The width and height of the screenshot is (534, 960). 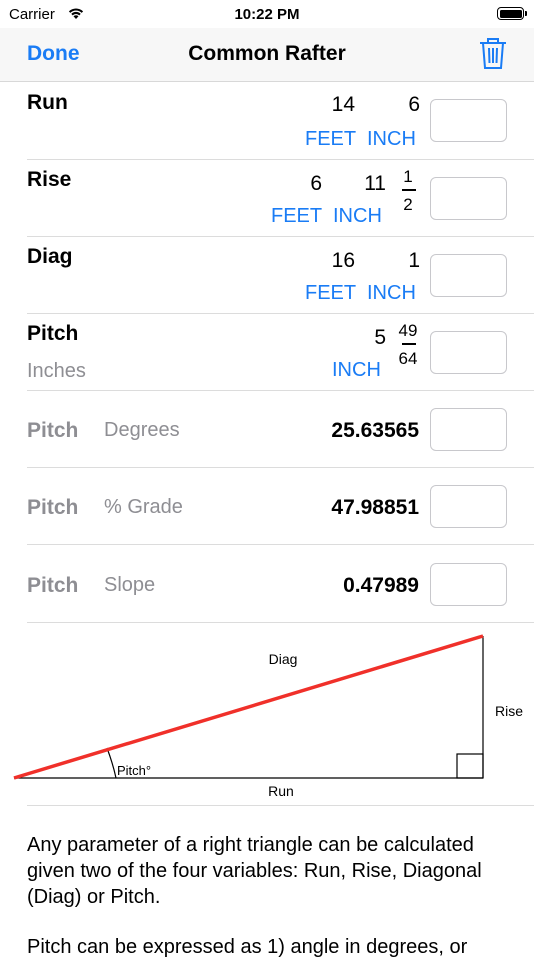 I want to click on diag-label: Diag, so click(x=50, y=256).